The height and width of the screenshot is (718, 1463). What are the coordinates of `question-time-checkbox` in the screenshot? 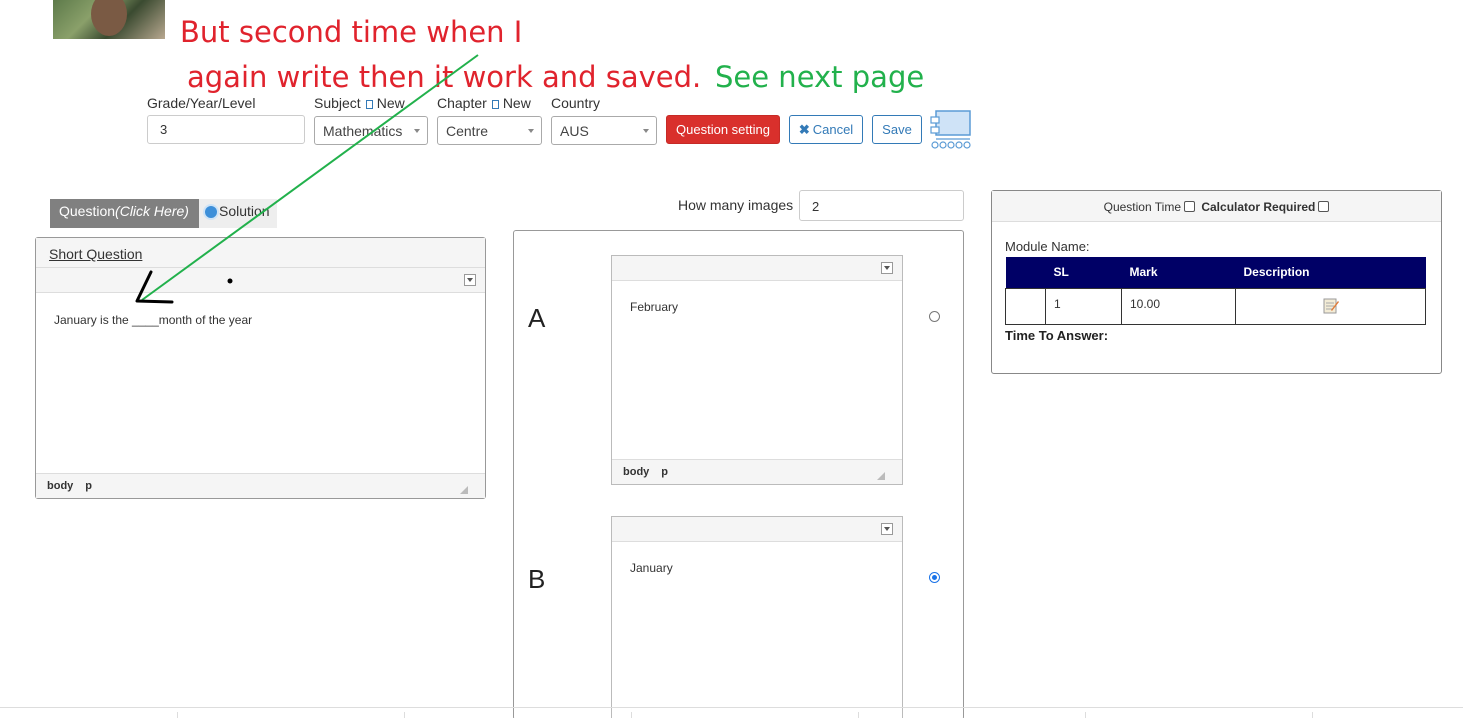 It's located at (1189, 206).